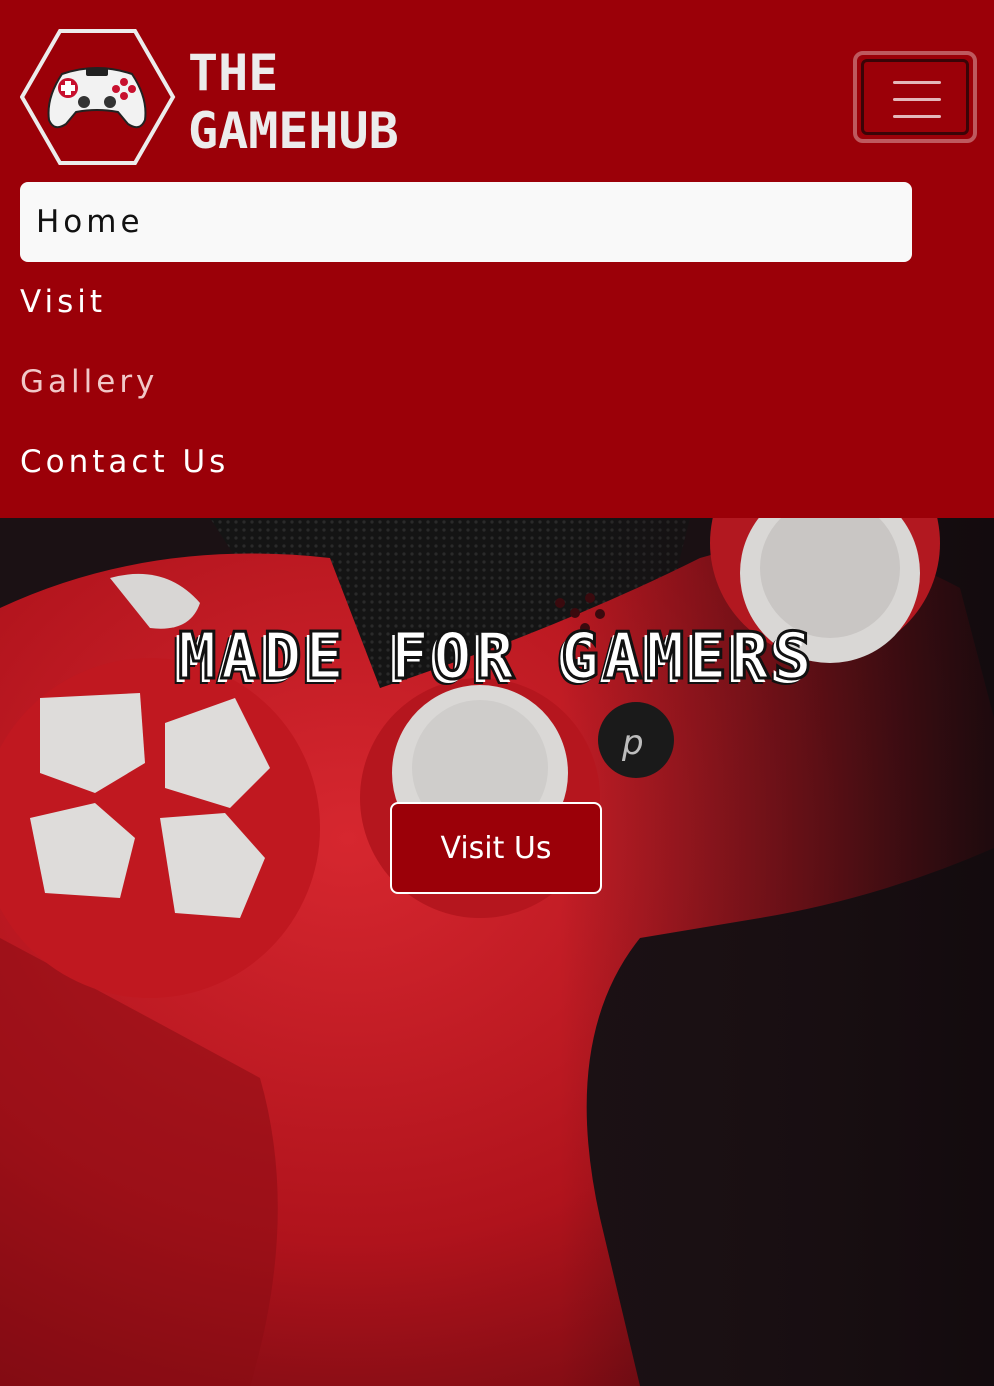 This screenshot has width=994, height=1386. What do you see at coordinates (466, 462) in the screenshot?
I see `nav-item-contact-us: Contact Us` at bounding box center [466, 462].